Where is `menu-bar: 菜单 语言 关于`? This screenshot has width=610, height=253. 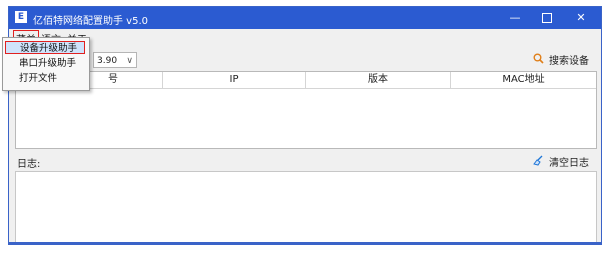 menu-bar: 菜单 语言 关于 is located at coordinates (305, 38).